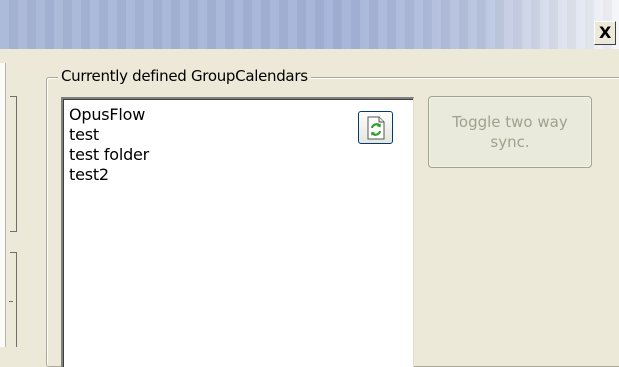 This screenshot has width=619, height=367. I want to click on groupbox-title: Currently defined GroupCalendars, so click(184, 76).